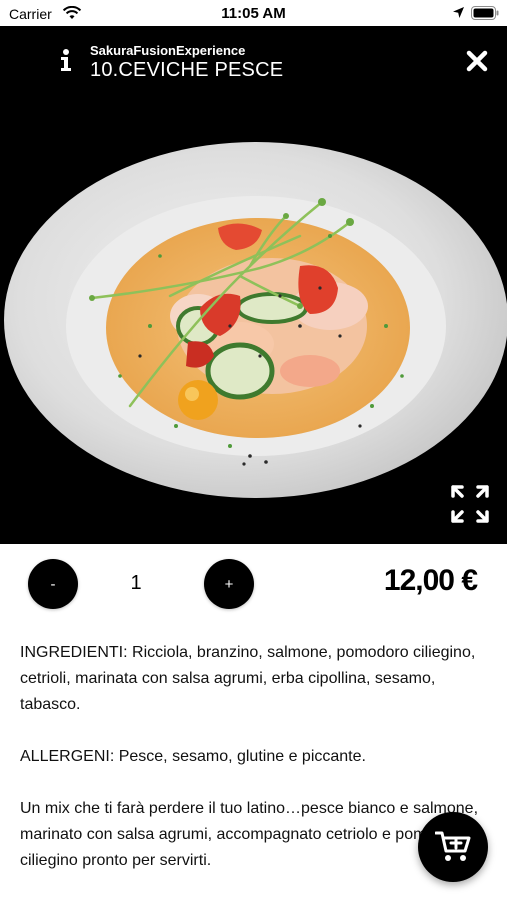 This screenshot has height=900, width=507. What do you see at coordinates (187, 70) in the screenshot?
I see `product-title: 10.CEVICHE PESCE` at bounding box center [187, 70].